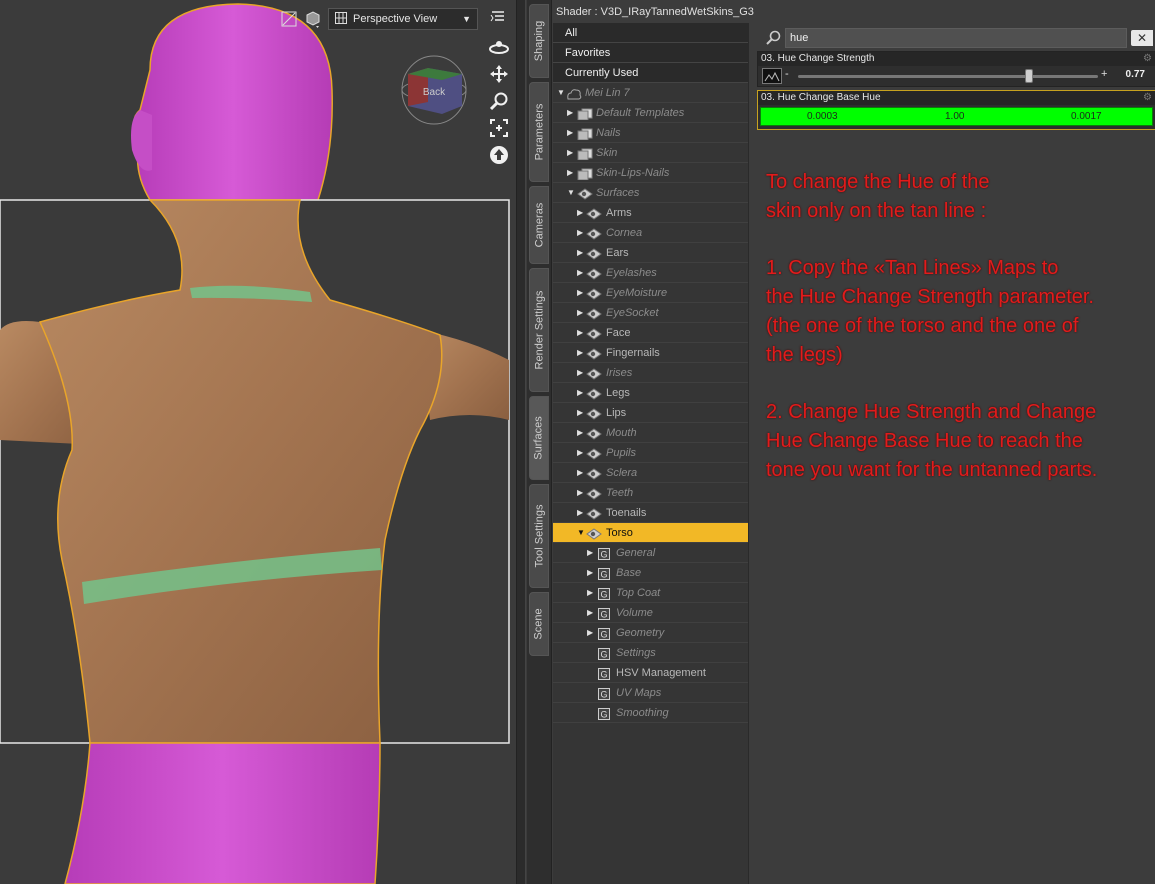 Image resolution: width=1155 pixels, height=884 pixels. Describe the element at coordinates (650, 593) in the screenshot. I see `tree-property-group-top-coat: ▶ G Top Coat` at that location.